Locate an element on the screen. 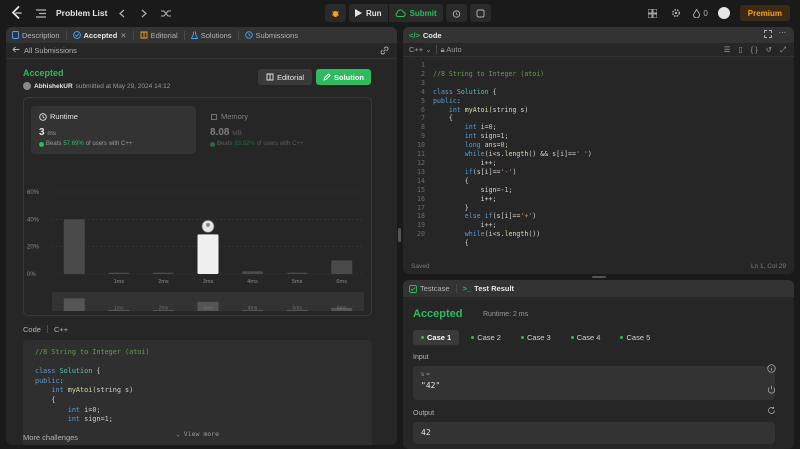 This screenshot has height=449, width=800. format-lines-icon: ☰ is located at coordinates (727, 50).